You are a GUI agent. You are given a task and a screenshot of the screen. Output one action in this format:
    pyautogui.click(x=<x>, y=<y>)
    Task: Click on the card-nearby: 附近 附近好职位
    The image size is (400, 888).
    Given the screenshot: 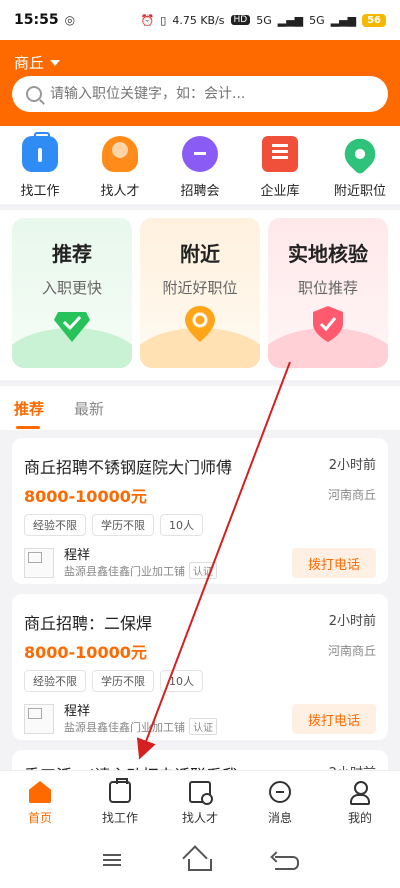 What is the action you would take?
    pyautogui.click(x=200, y=293)
    